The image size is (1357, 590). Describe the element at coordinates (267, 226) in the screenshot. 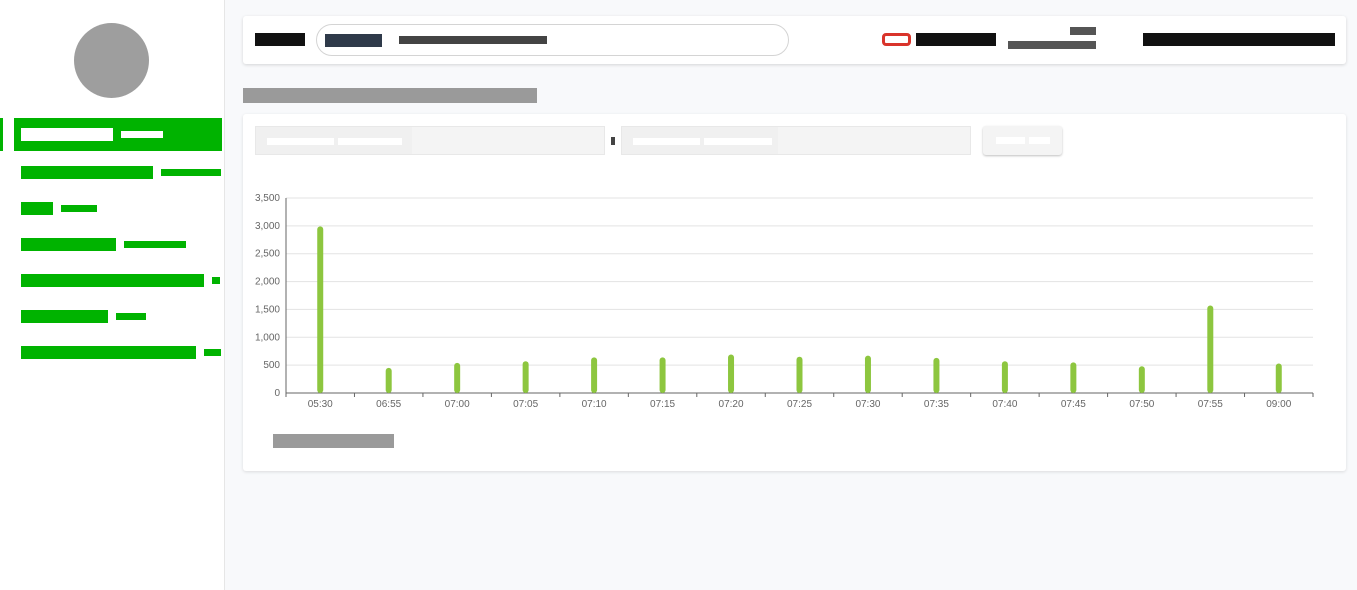

I see `y-tick-label: 3,000` at that location.